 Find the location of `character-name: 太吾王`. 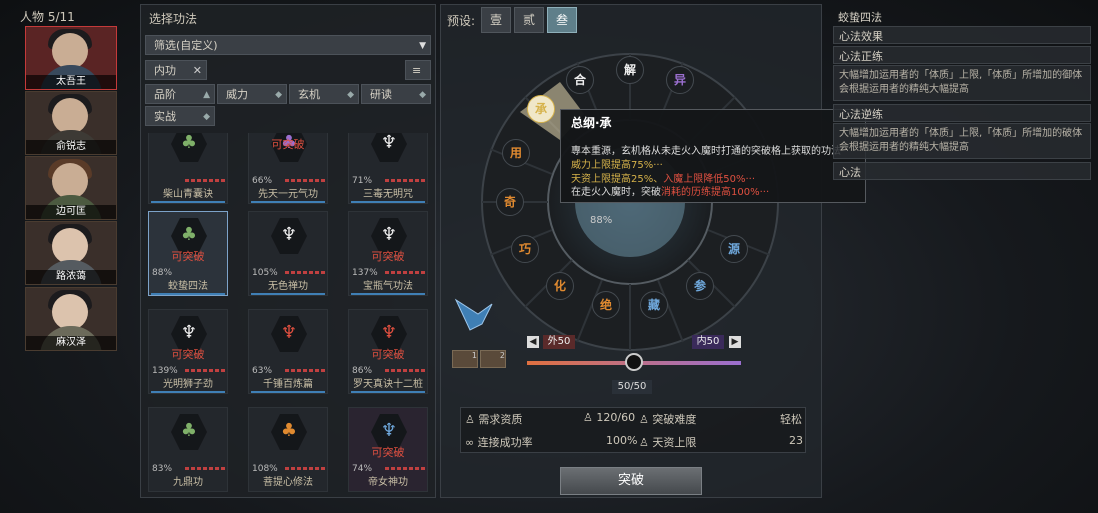

character-name: 太吾王 is located at coordinates (71, 82).